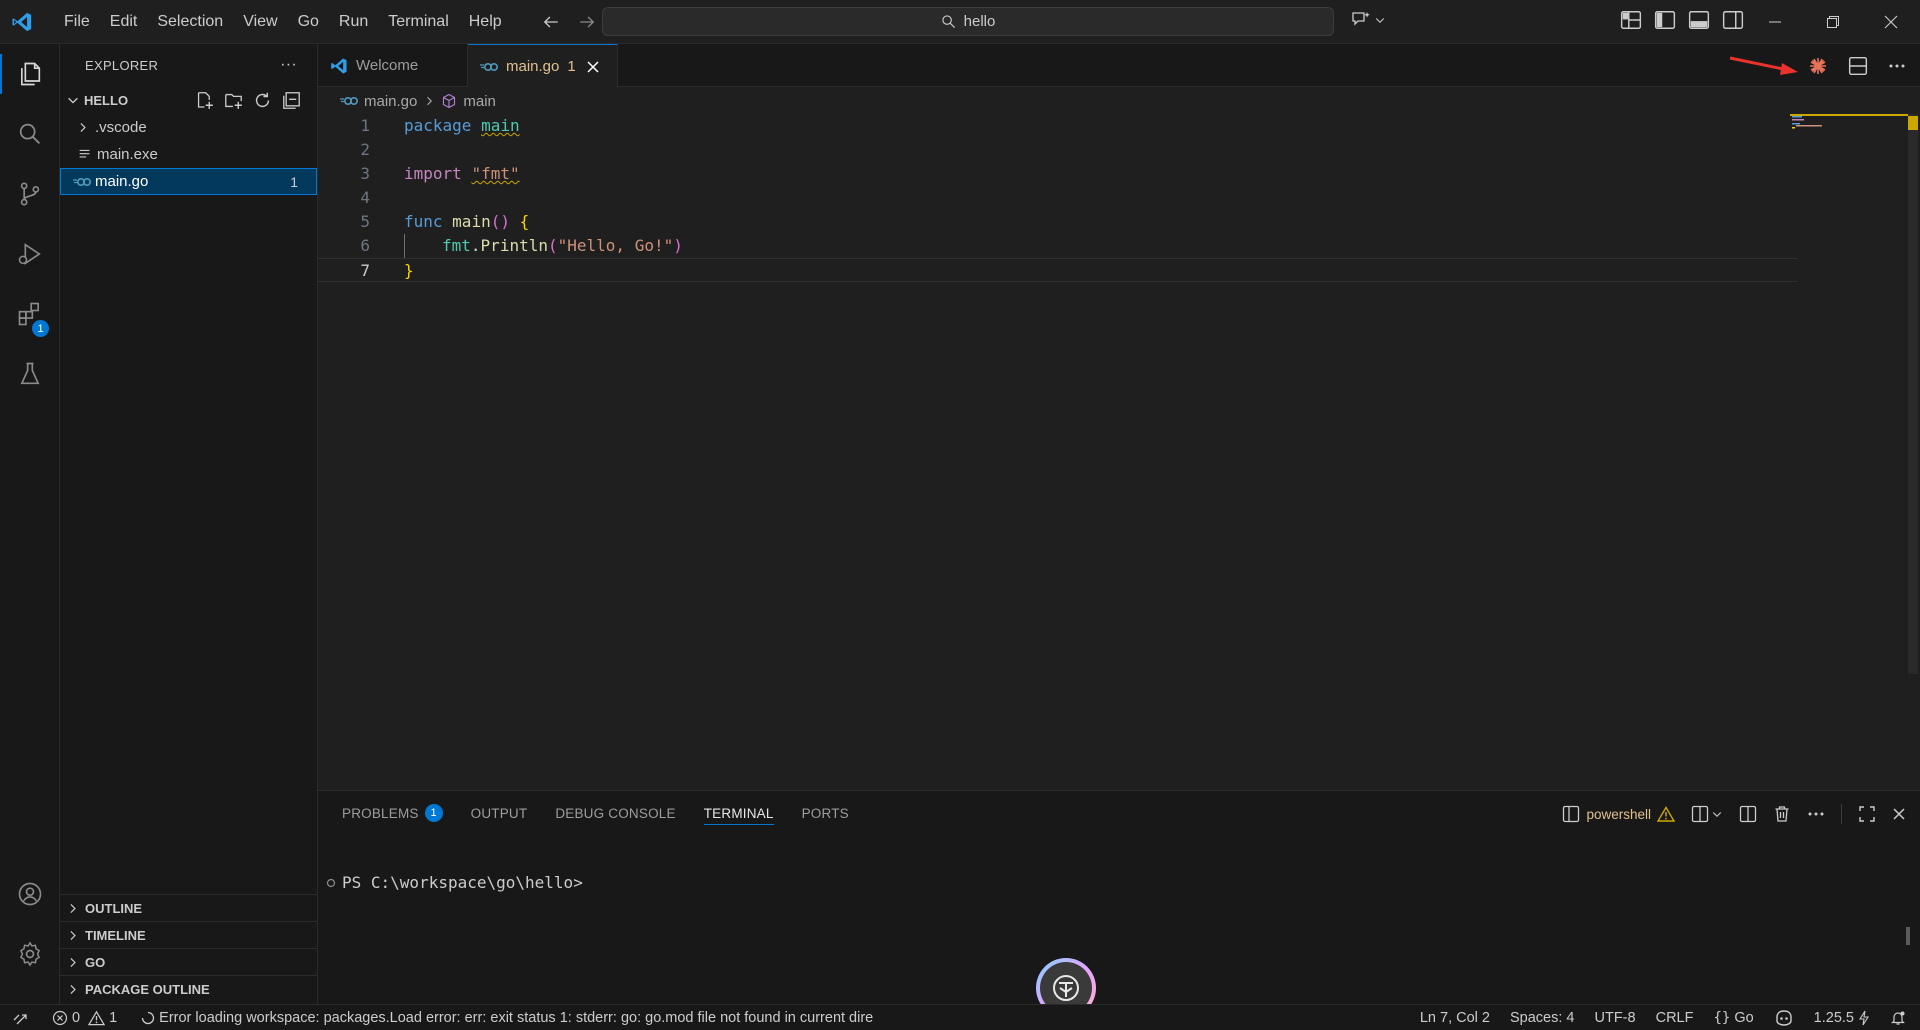  What do you see at coordinates (260, 22) in the screenshot?
I see `menu-view: View` at bounding box center [260, 22].